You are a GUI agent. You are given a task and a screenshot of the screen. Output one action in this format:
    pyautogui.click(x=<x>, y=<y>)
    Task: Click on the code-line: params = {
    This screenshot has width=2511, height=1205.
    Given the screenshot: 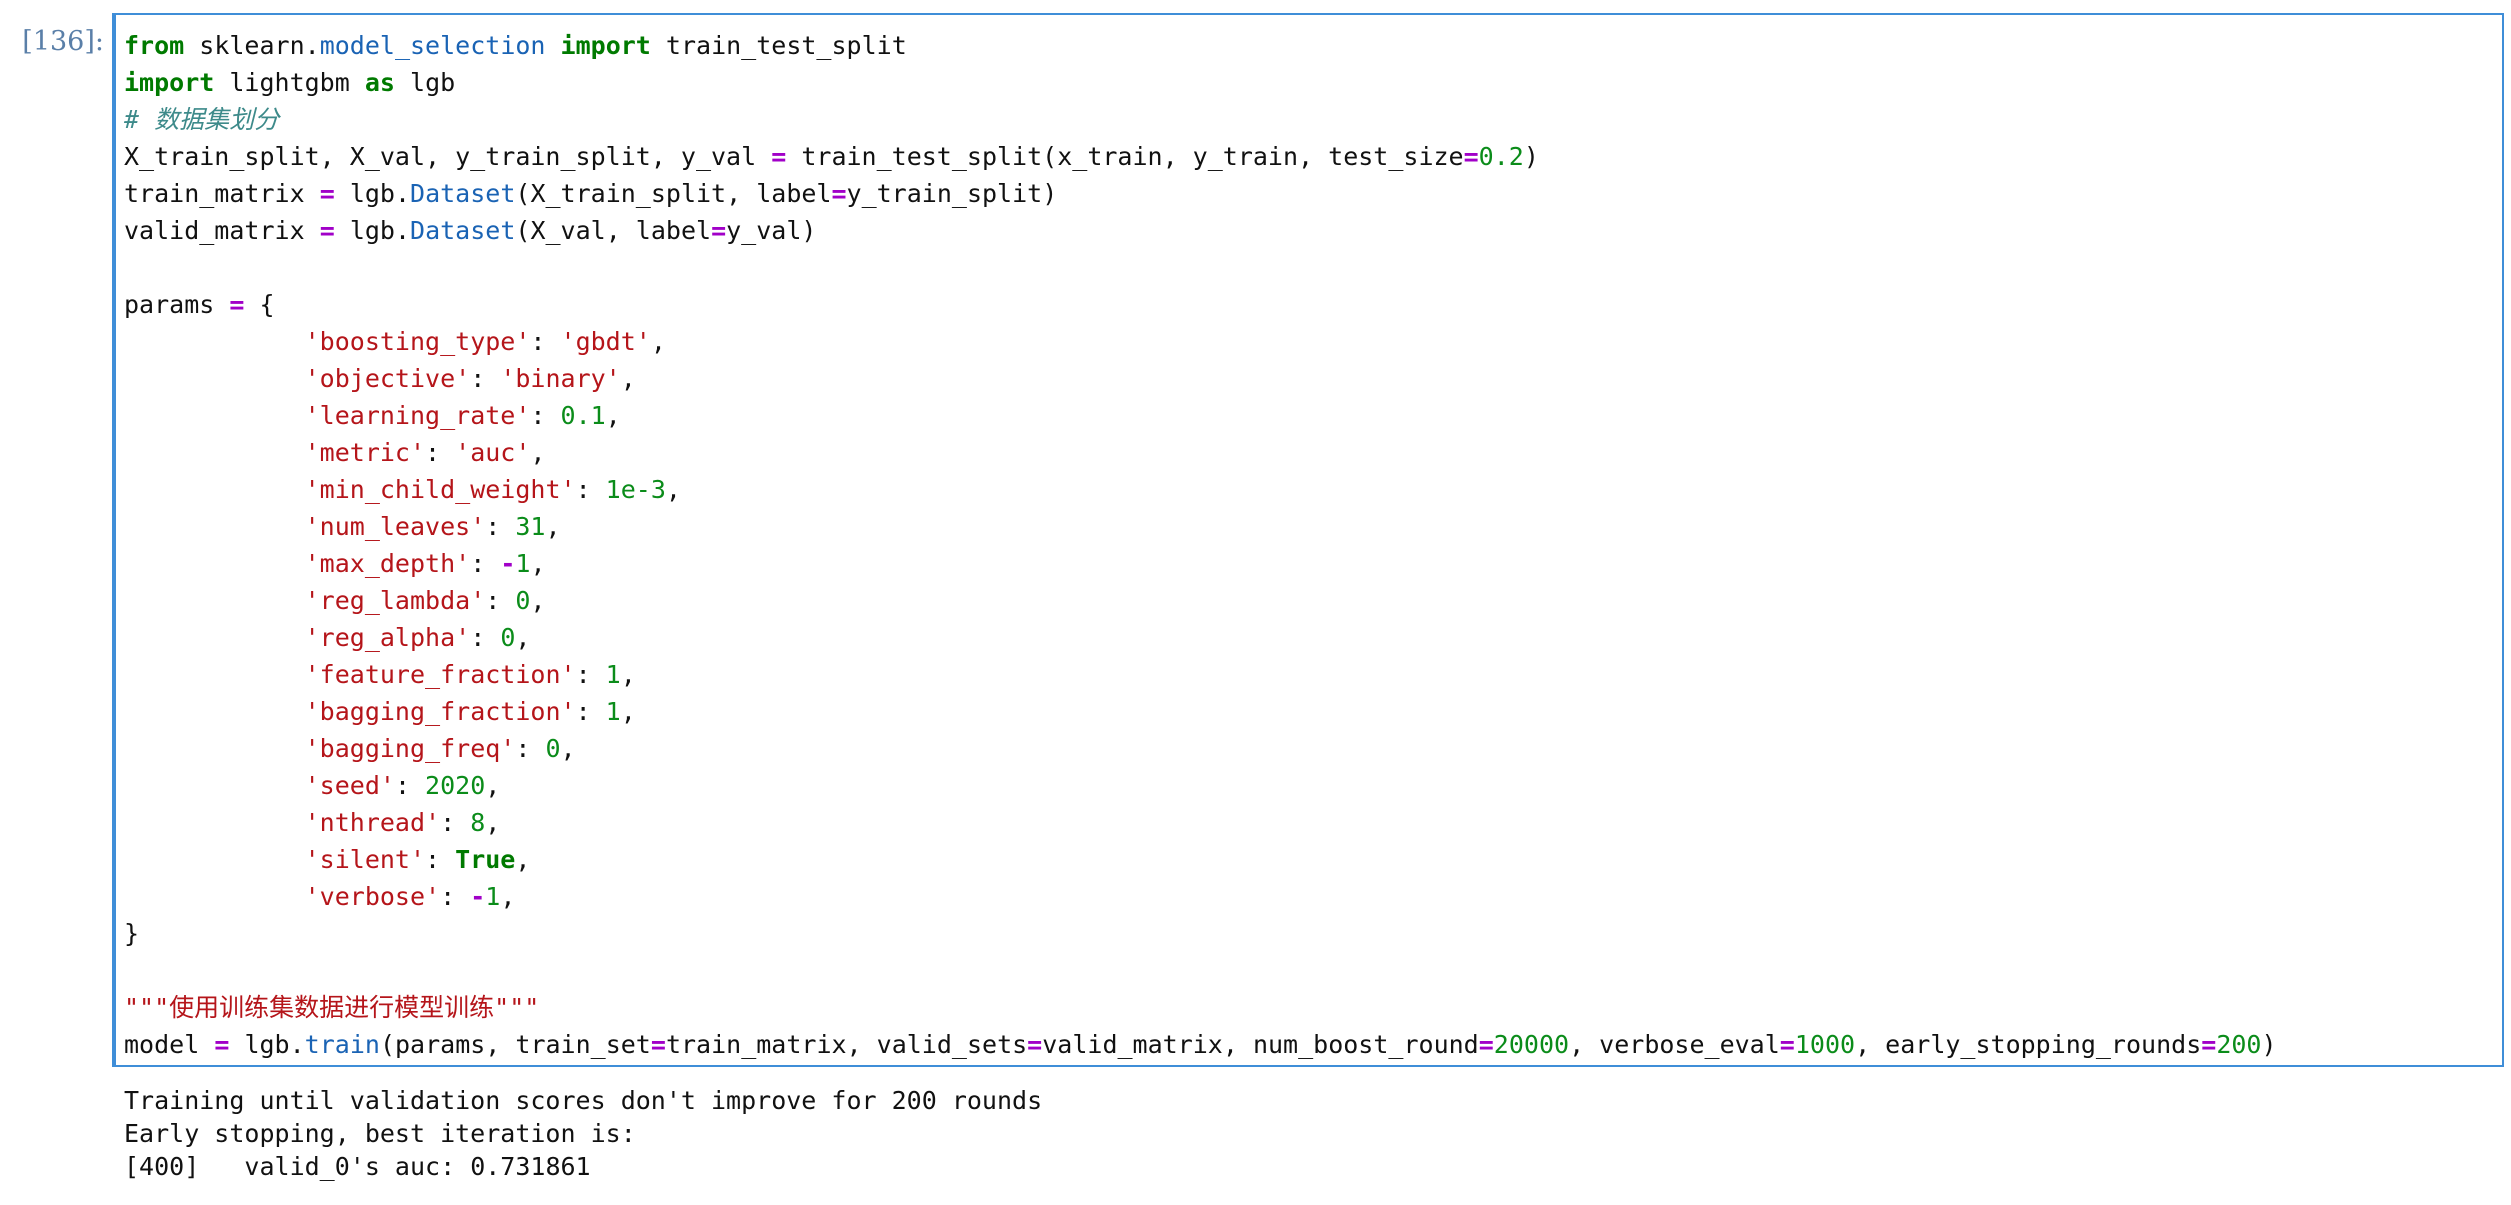 What is the action you would take?
    pyautogui.click(x=199, y=304)
    